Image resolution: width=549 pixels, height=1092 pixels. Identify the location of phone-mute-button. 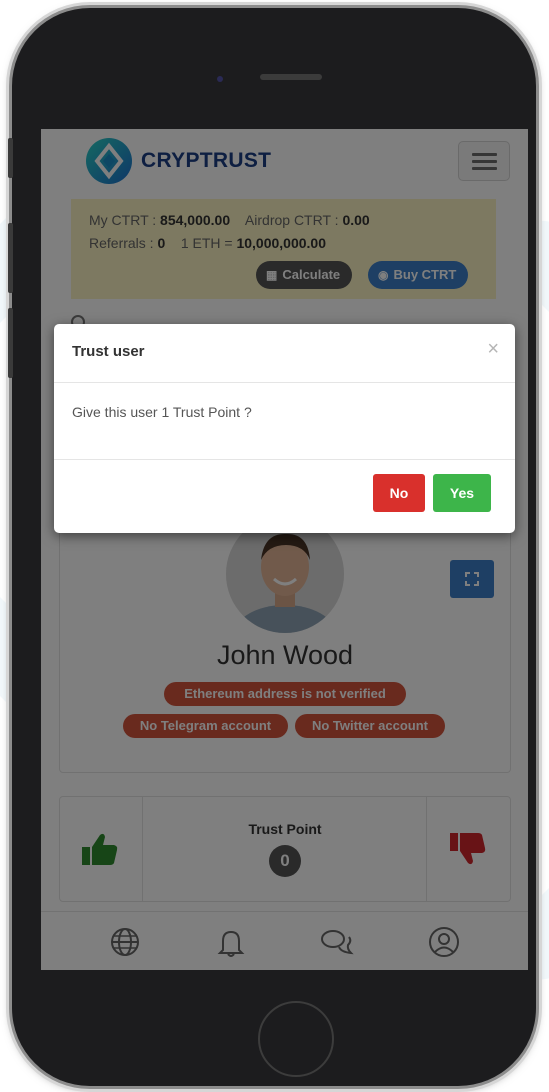
(10, 158).